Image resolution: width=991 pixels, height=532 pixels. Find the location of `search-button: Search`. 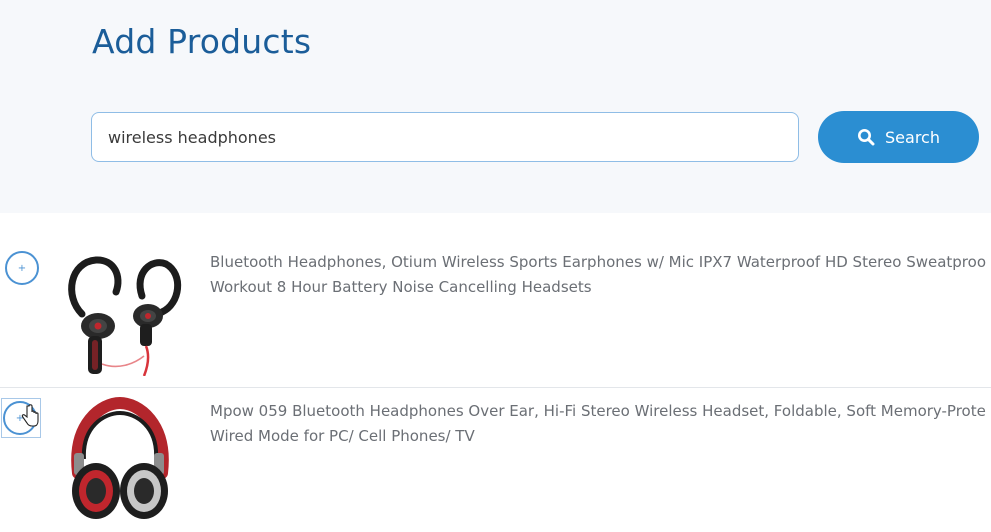

search-button: Search is located at coordinates (898, 137).